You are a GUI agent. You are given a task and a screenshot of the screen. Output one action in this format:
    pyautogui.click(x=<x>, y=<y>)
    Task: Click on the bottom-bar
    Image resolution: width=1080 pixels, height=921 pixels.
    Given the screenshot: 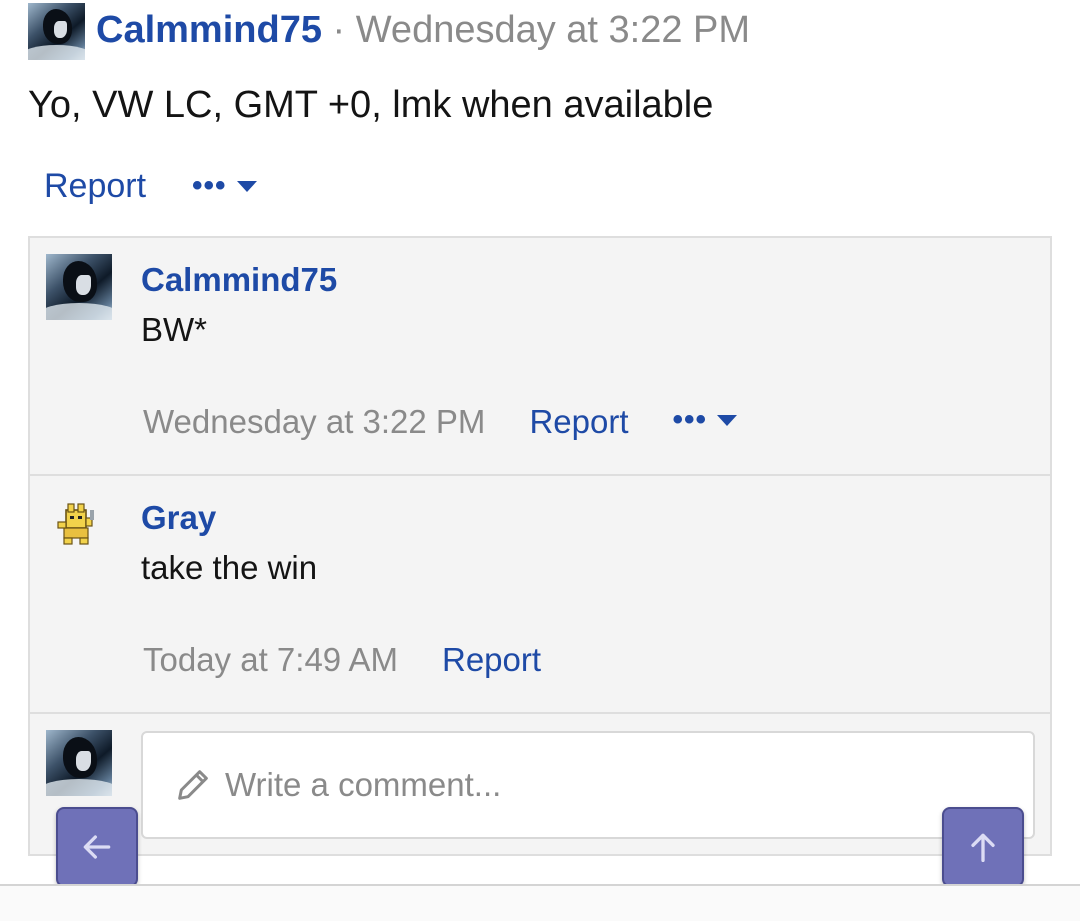 What is the action you would take?
    pyautogui.click(x=540, y=902)
    